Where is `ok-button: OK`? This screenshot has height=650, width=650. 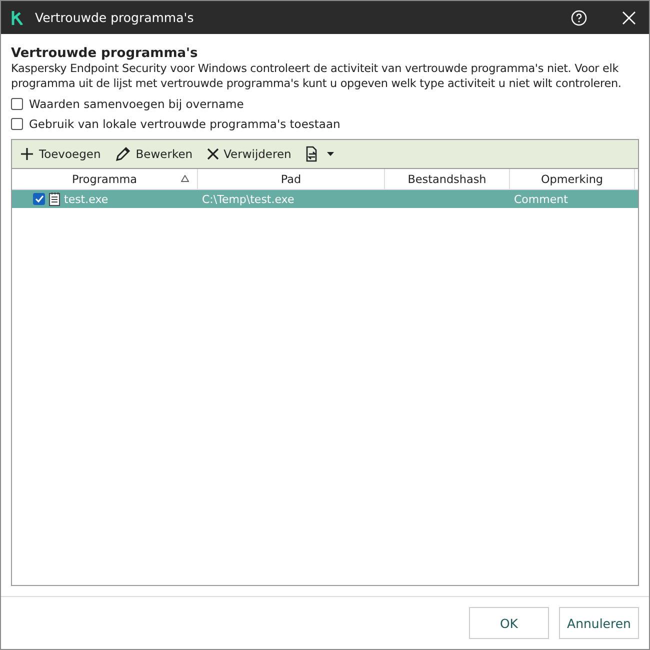 ok-button: OK is located at coordinates (509, 623).